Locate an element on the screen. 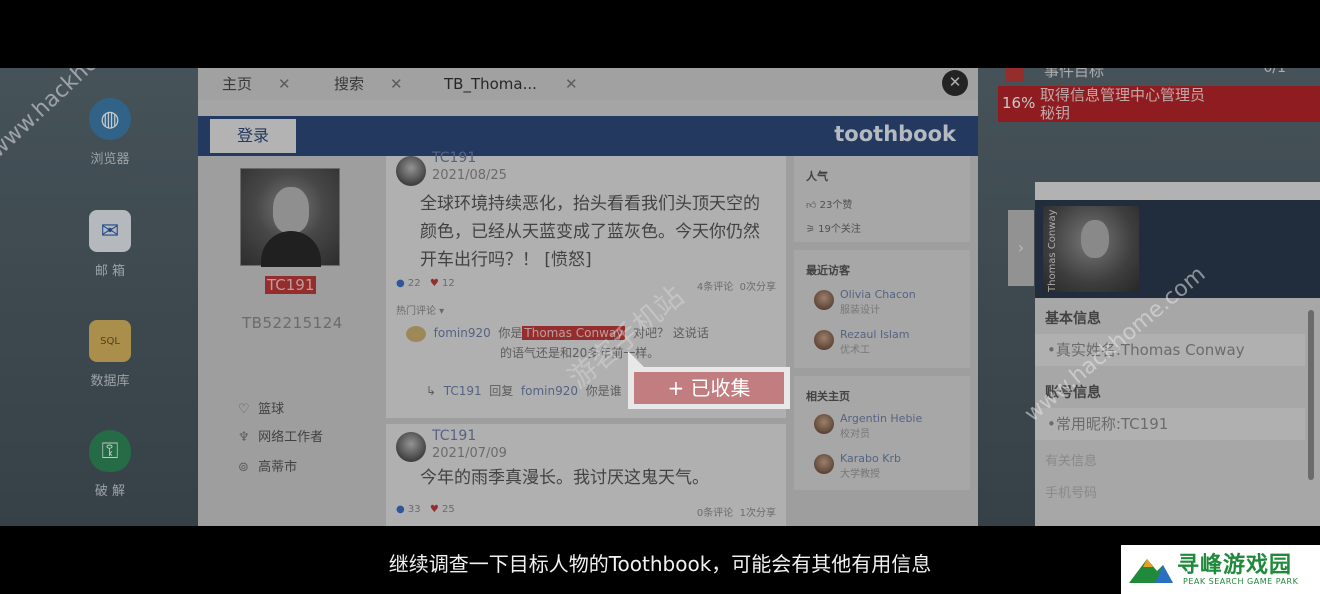 This screenshot has height=594, width=1320. desktop-icon-database: SQL 数据库 is located at coordinates (110, 354).